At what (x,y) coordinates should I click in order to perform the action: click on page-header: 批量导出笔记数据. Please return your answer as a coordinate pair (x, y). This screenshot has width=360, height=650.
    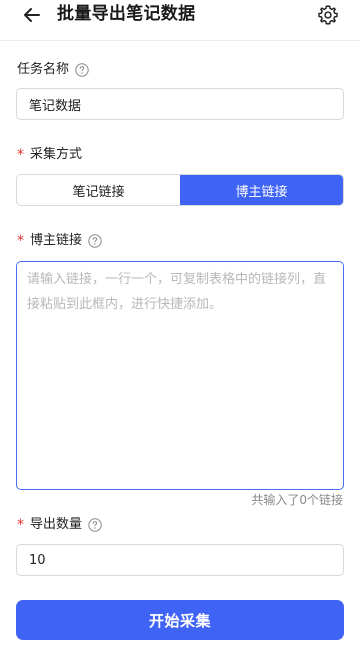
    Looking at the image, I should click on (180, 20).